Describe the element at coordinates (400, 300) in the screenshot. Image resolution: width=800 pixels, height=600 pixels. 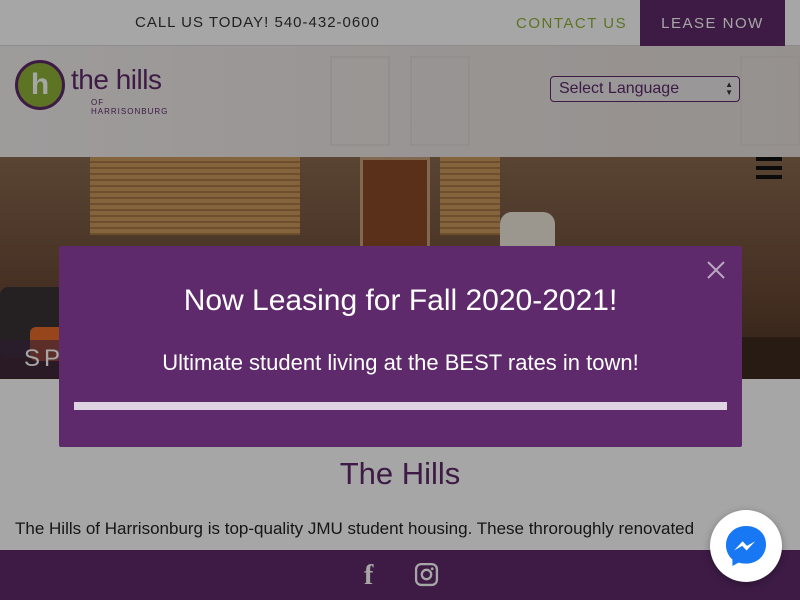
I see `popup-title: Now Leasing for Fall 2020-2021!` at that location.